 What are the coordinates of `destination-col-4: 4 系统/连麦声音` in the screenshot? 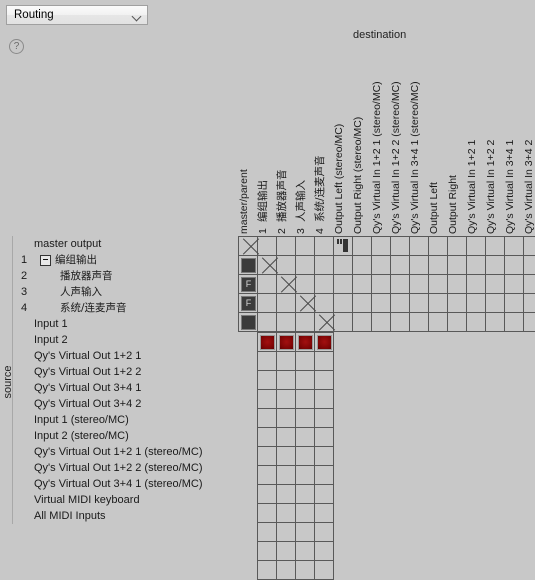 It's located at (320, 154).